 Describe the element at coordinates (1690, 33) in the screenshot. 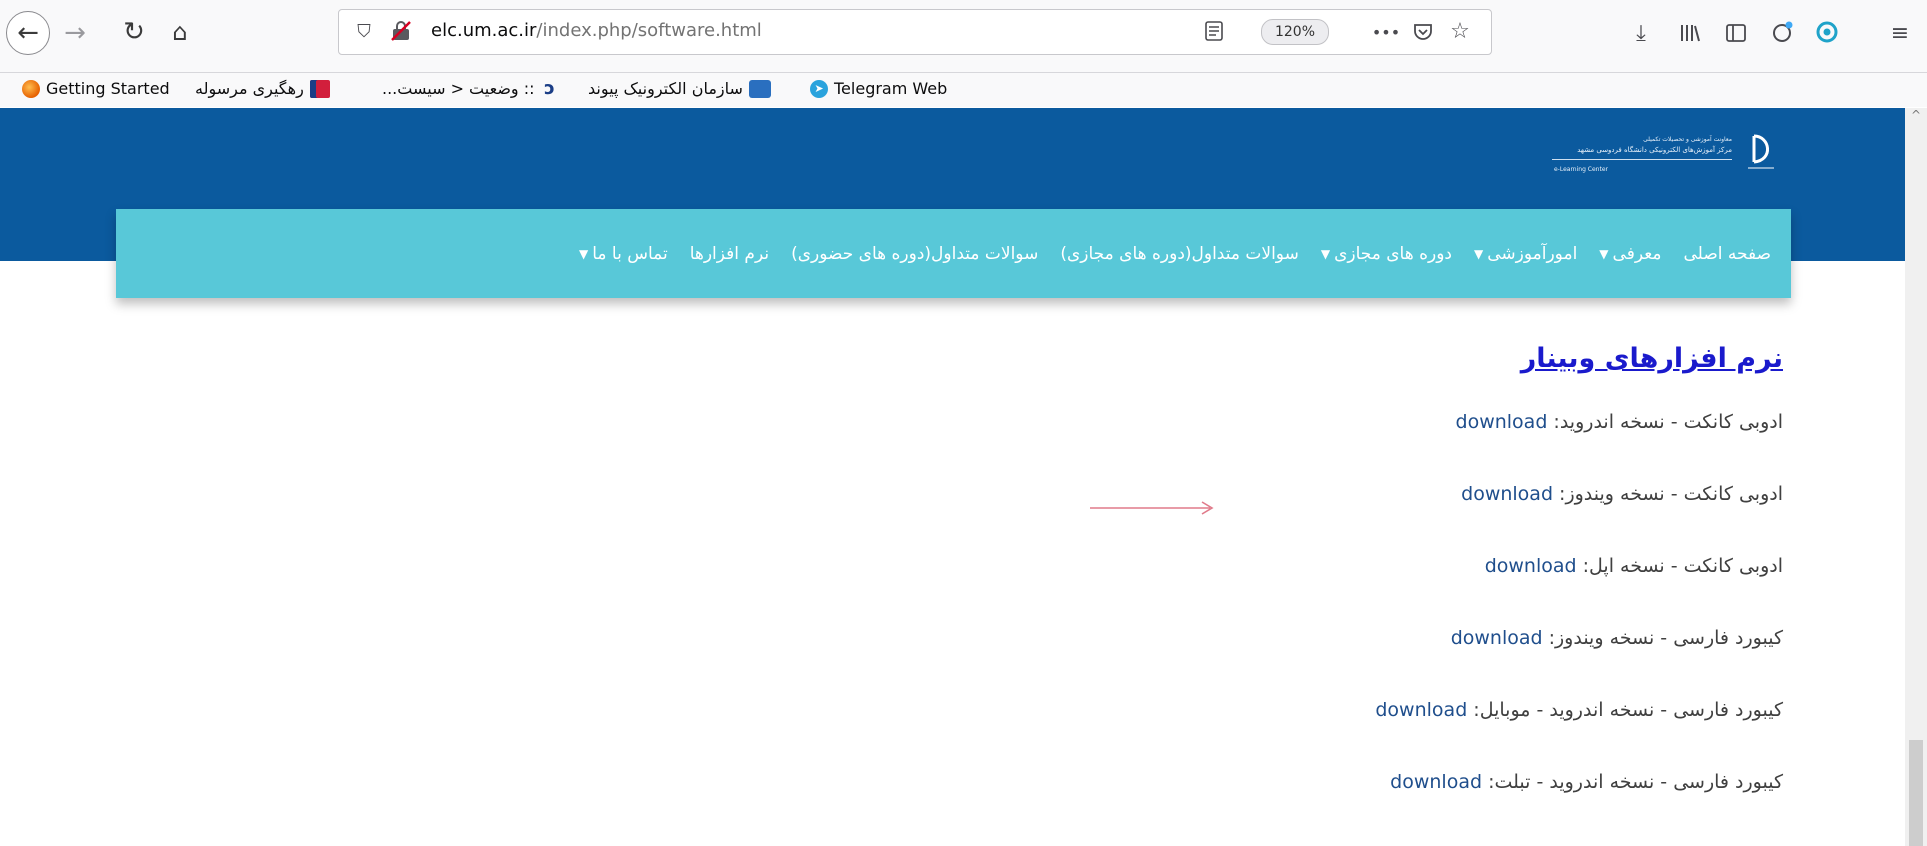

I see `library-icon` at that location.